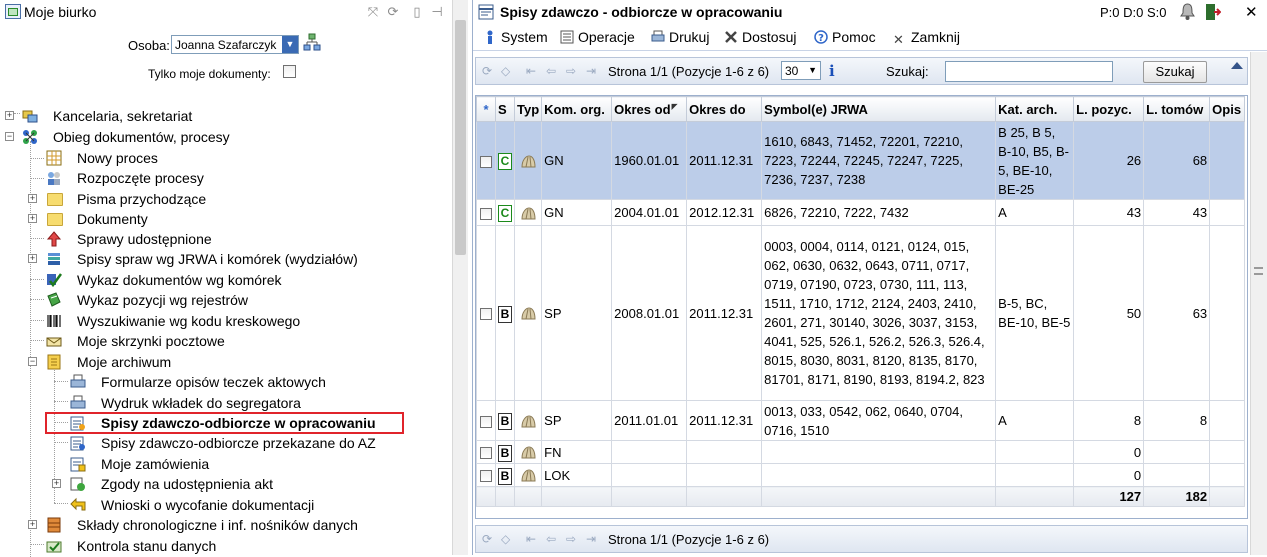  What do you see at coordinates (78, 402) in the screenshot?
I see `printer-icon` at bounding box center [78, 402].